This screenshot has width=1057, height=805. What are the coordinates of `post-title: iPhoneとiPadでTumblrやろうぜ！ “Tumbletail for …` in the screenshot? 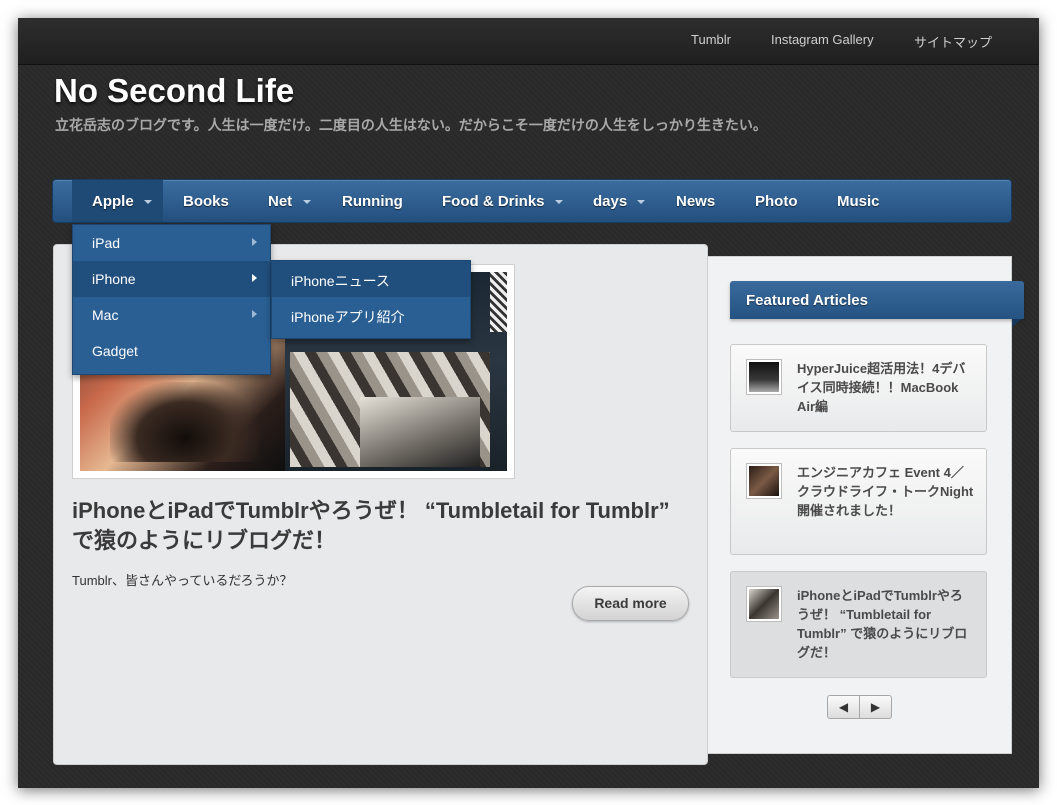 It's located at (372, 526).